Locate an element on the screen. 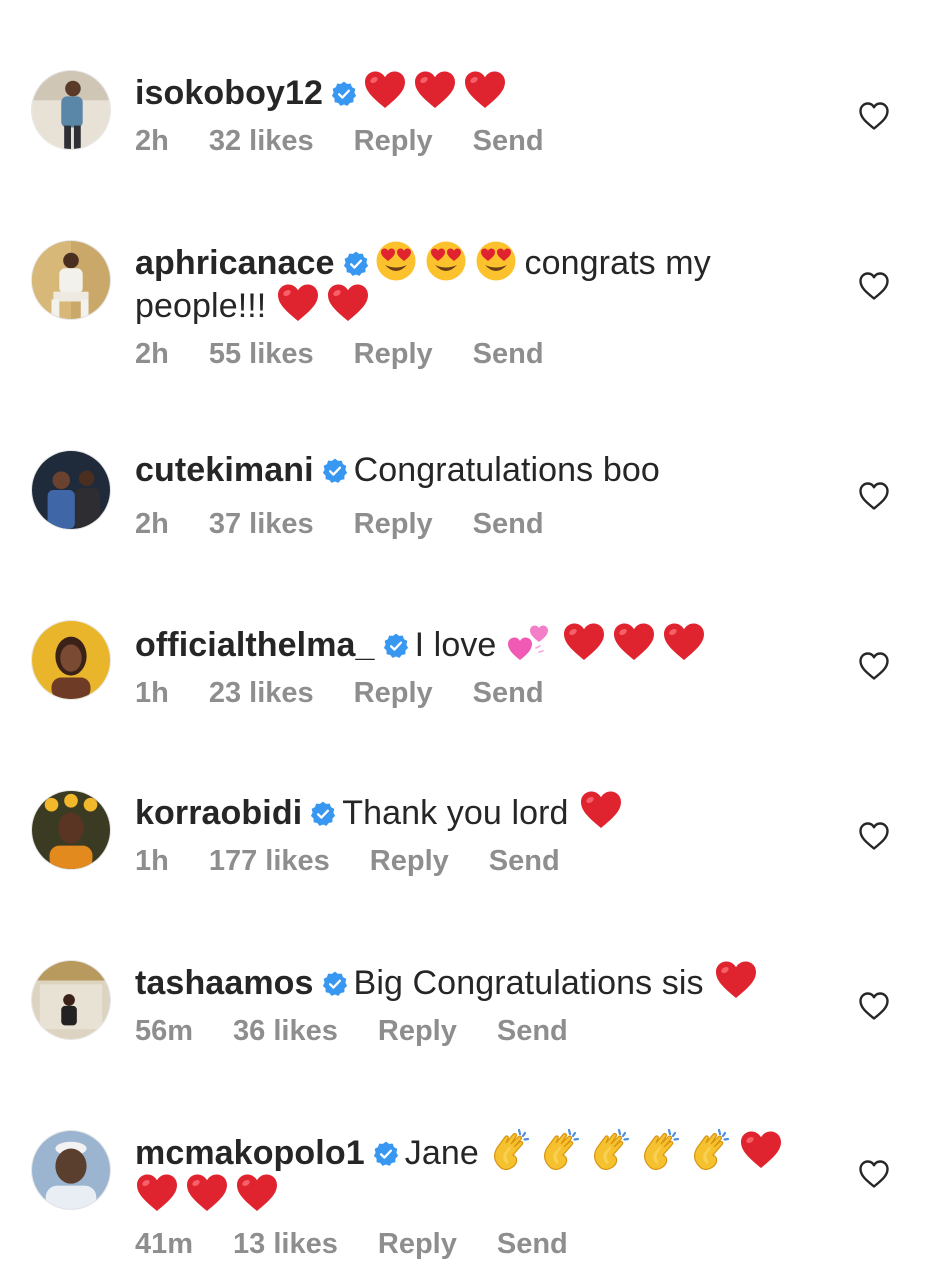  username: cutekimani is located at coordinates (224, 470).